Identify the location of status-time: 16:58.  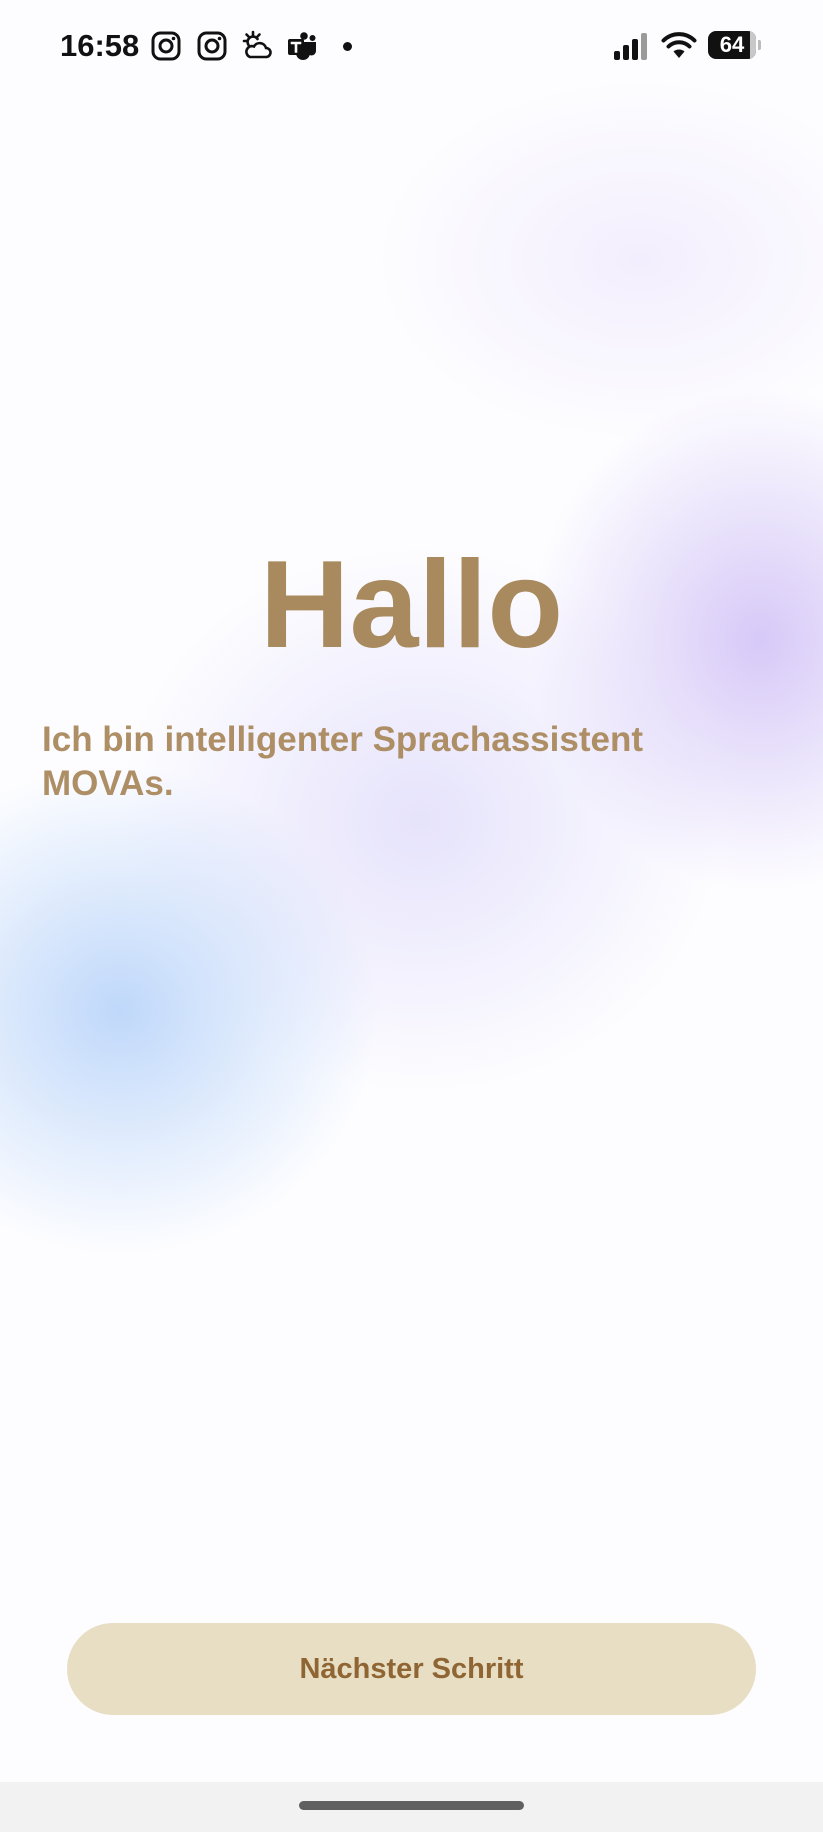
(100, 45).